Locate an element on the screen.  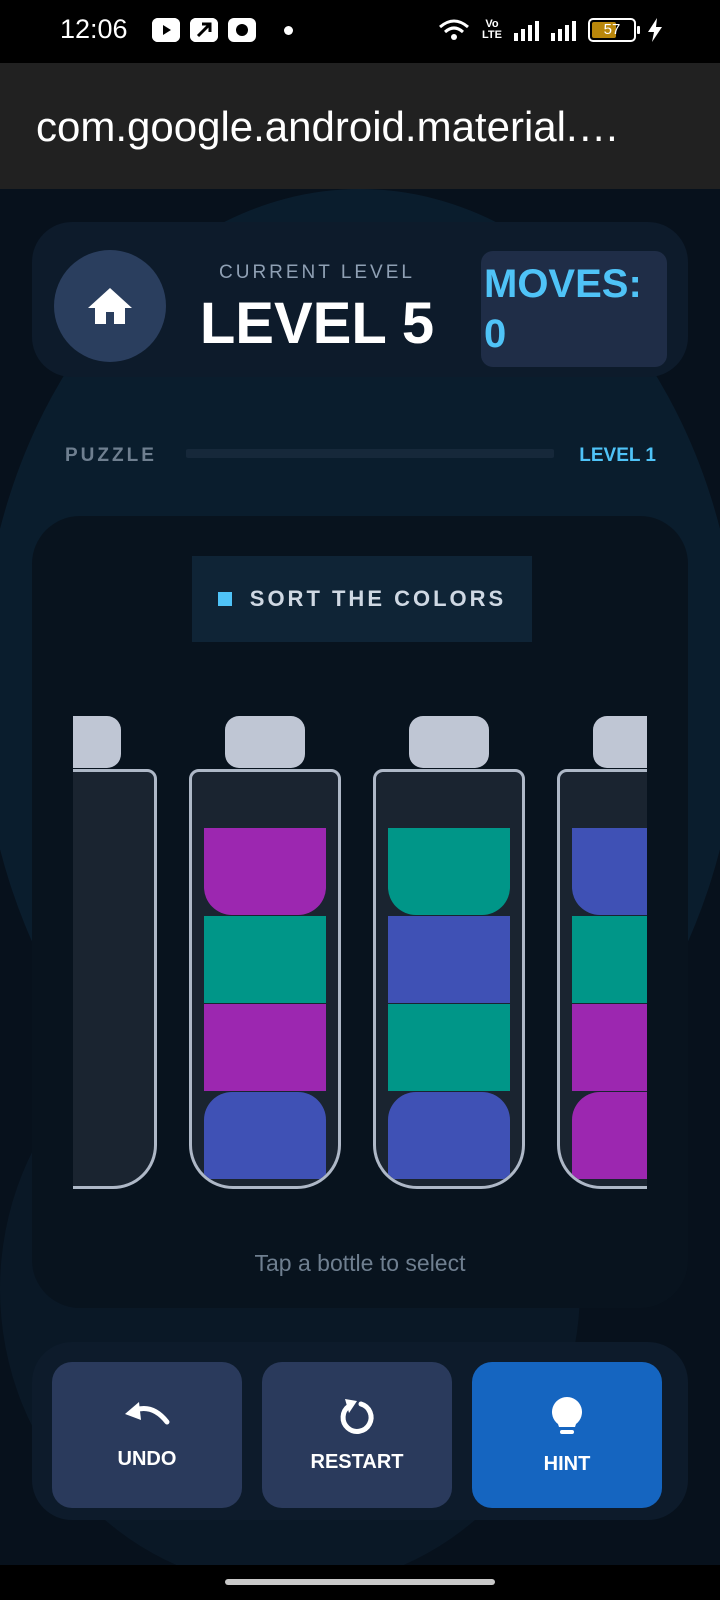
charging-icon is located at coordinates (655, 30).